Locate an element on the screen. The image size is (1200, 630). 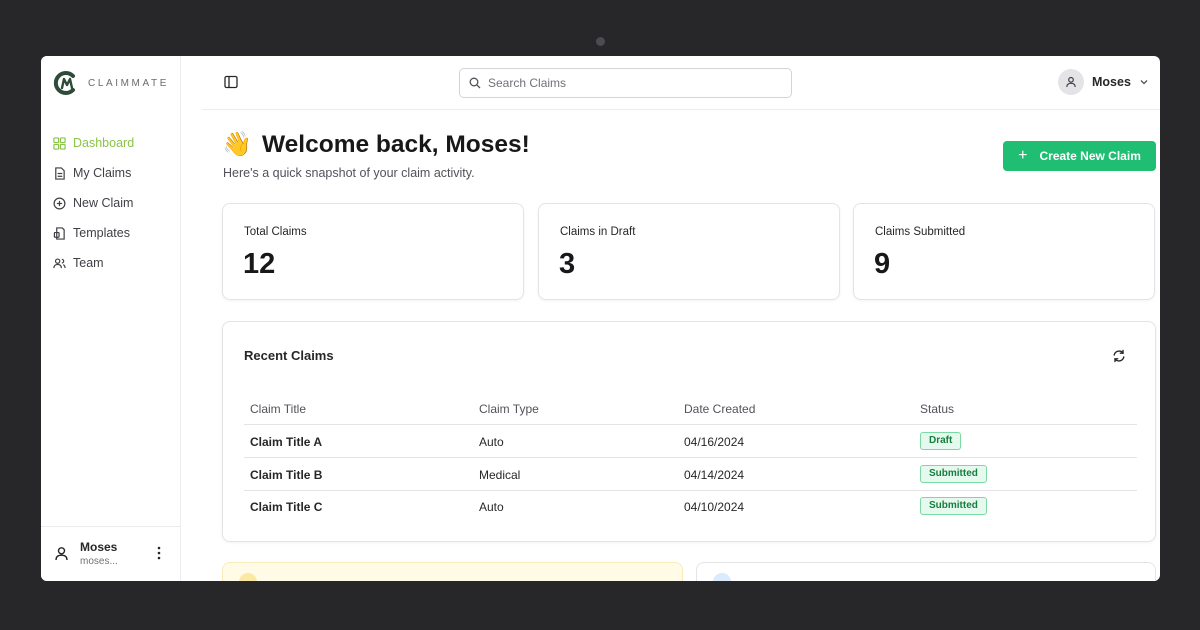
sidebar-toggle-icon is located at coordinates (231, 82).